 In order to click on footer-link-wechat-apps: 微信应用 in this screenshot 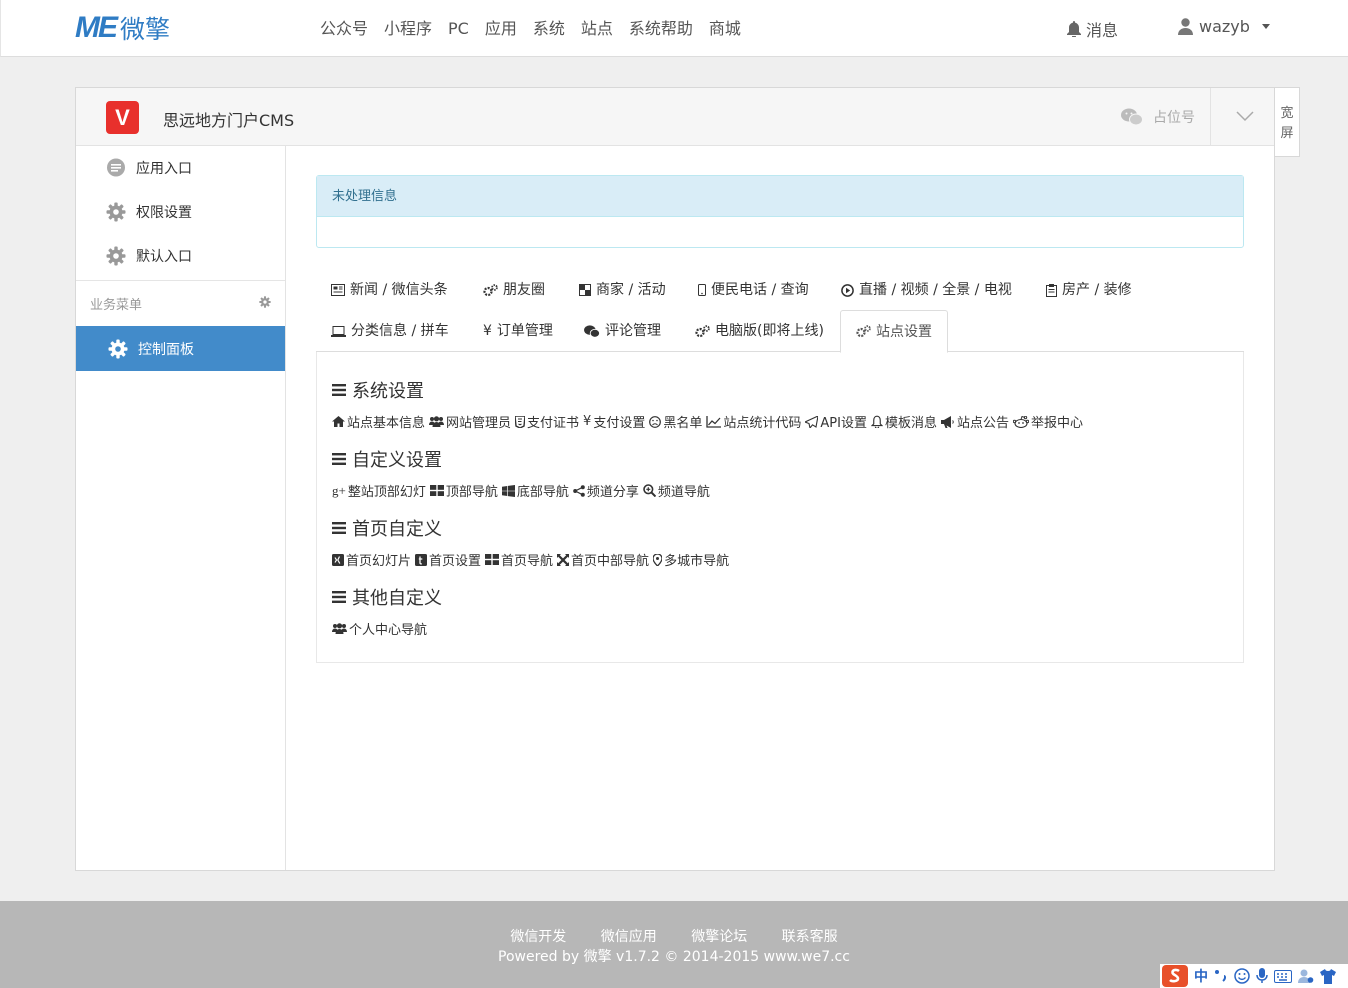, I will do `click(629, 937)`.